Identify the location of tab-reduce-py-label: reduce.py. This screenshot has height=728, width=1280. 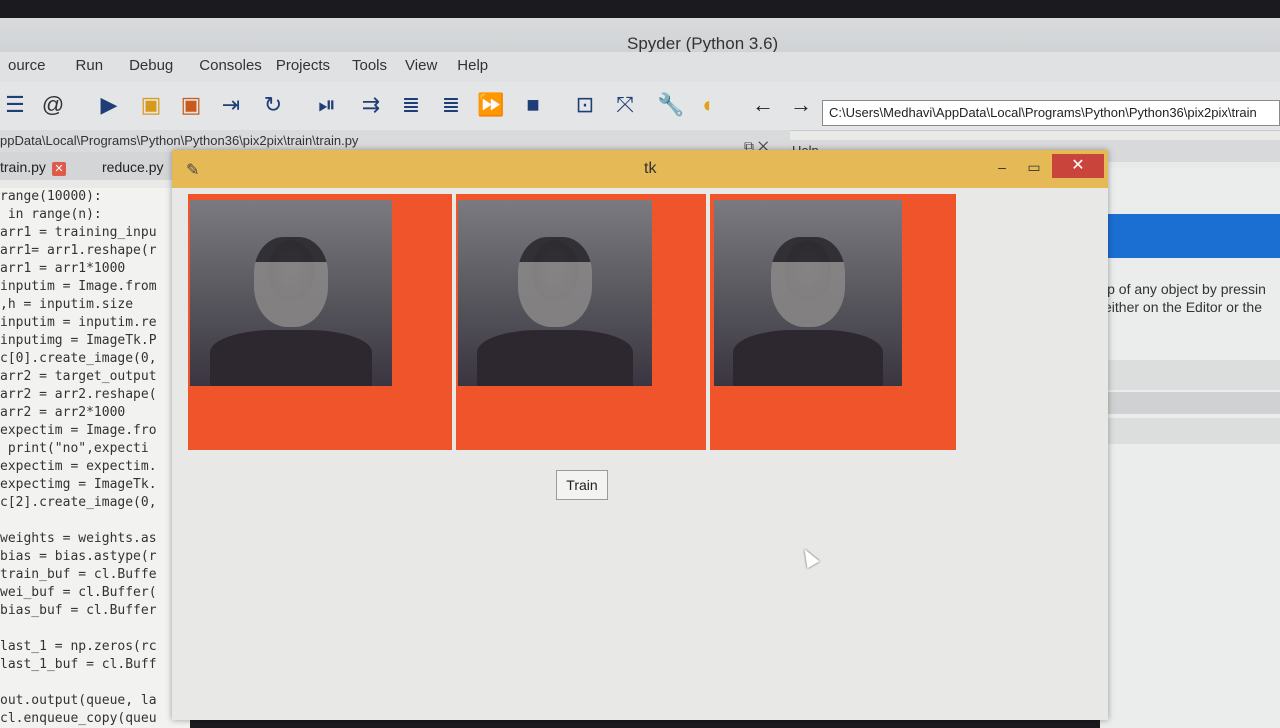
(133, 167).